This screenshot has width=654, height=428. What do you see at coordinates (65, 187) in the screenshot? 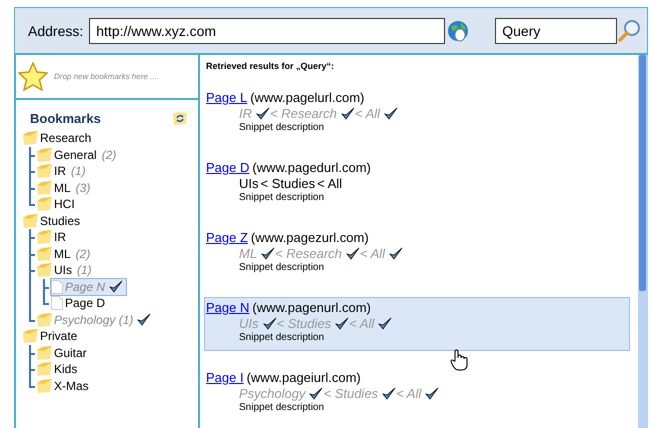
I see `tree-item: ML (3)` at bounding box center [65, 187].